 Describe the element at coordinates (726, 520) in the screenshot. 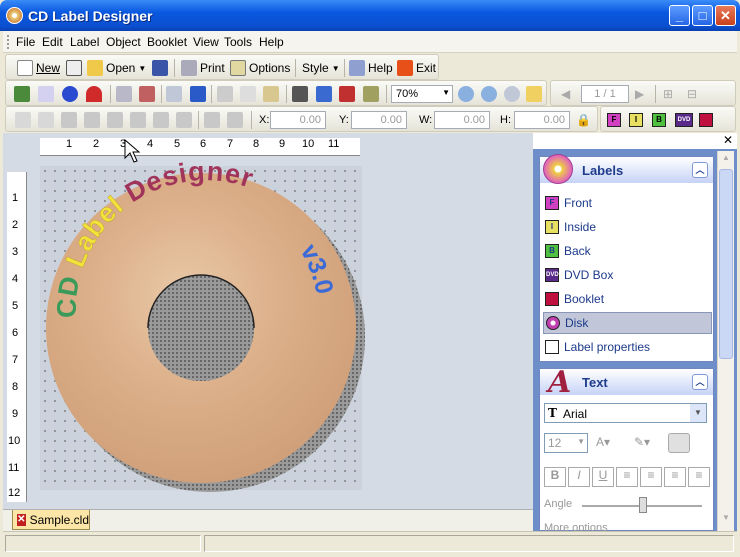

I see `scroll-down-icon: ▼` at that location.